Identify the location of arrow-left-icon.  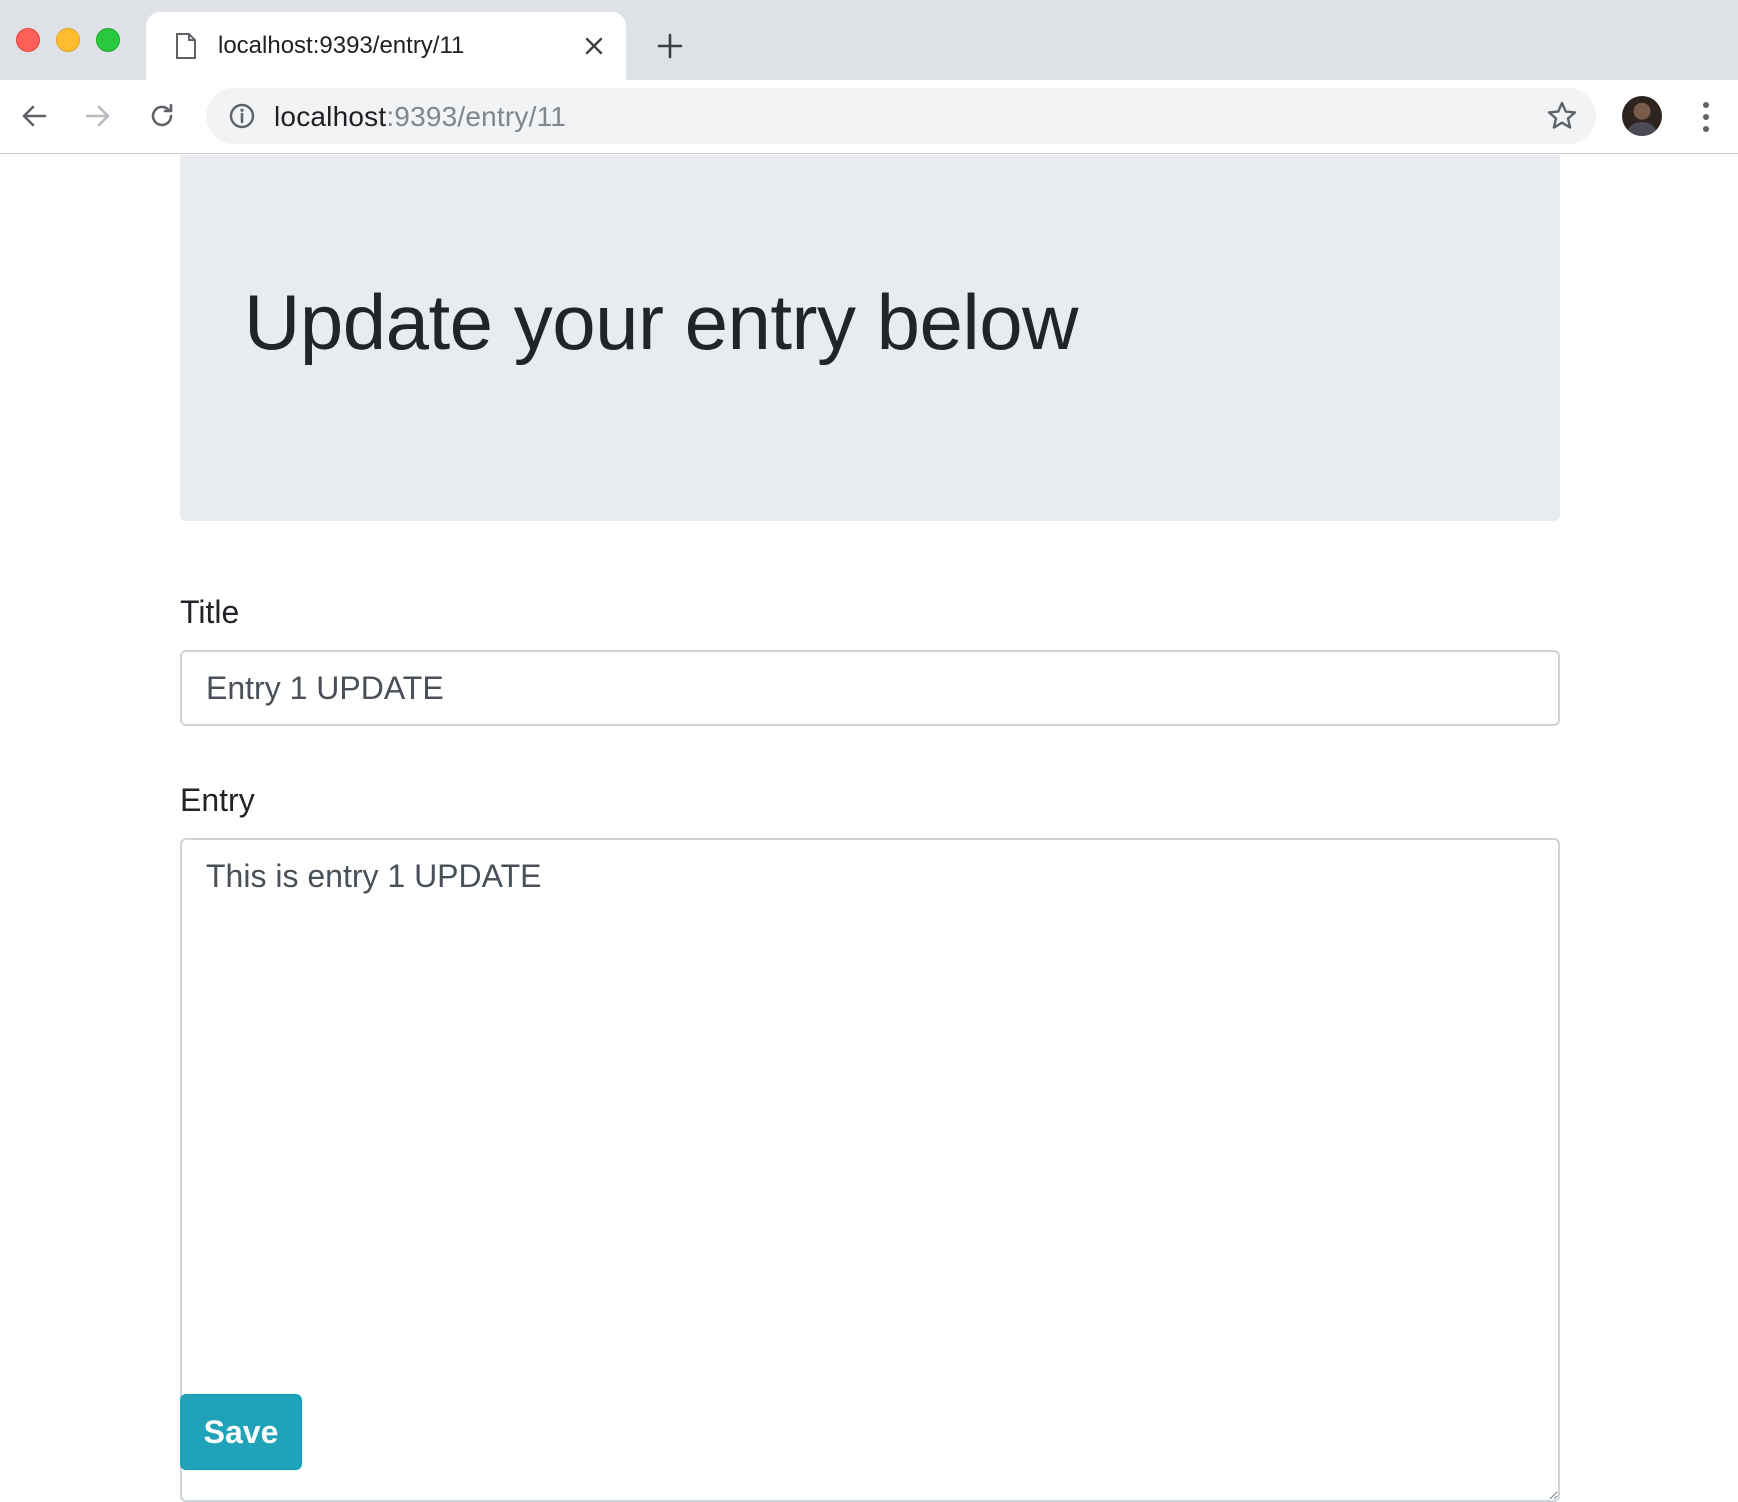
(34, 116).